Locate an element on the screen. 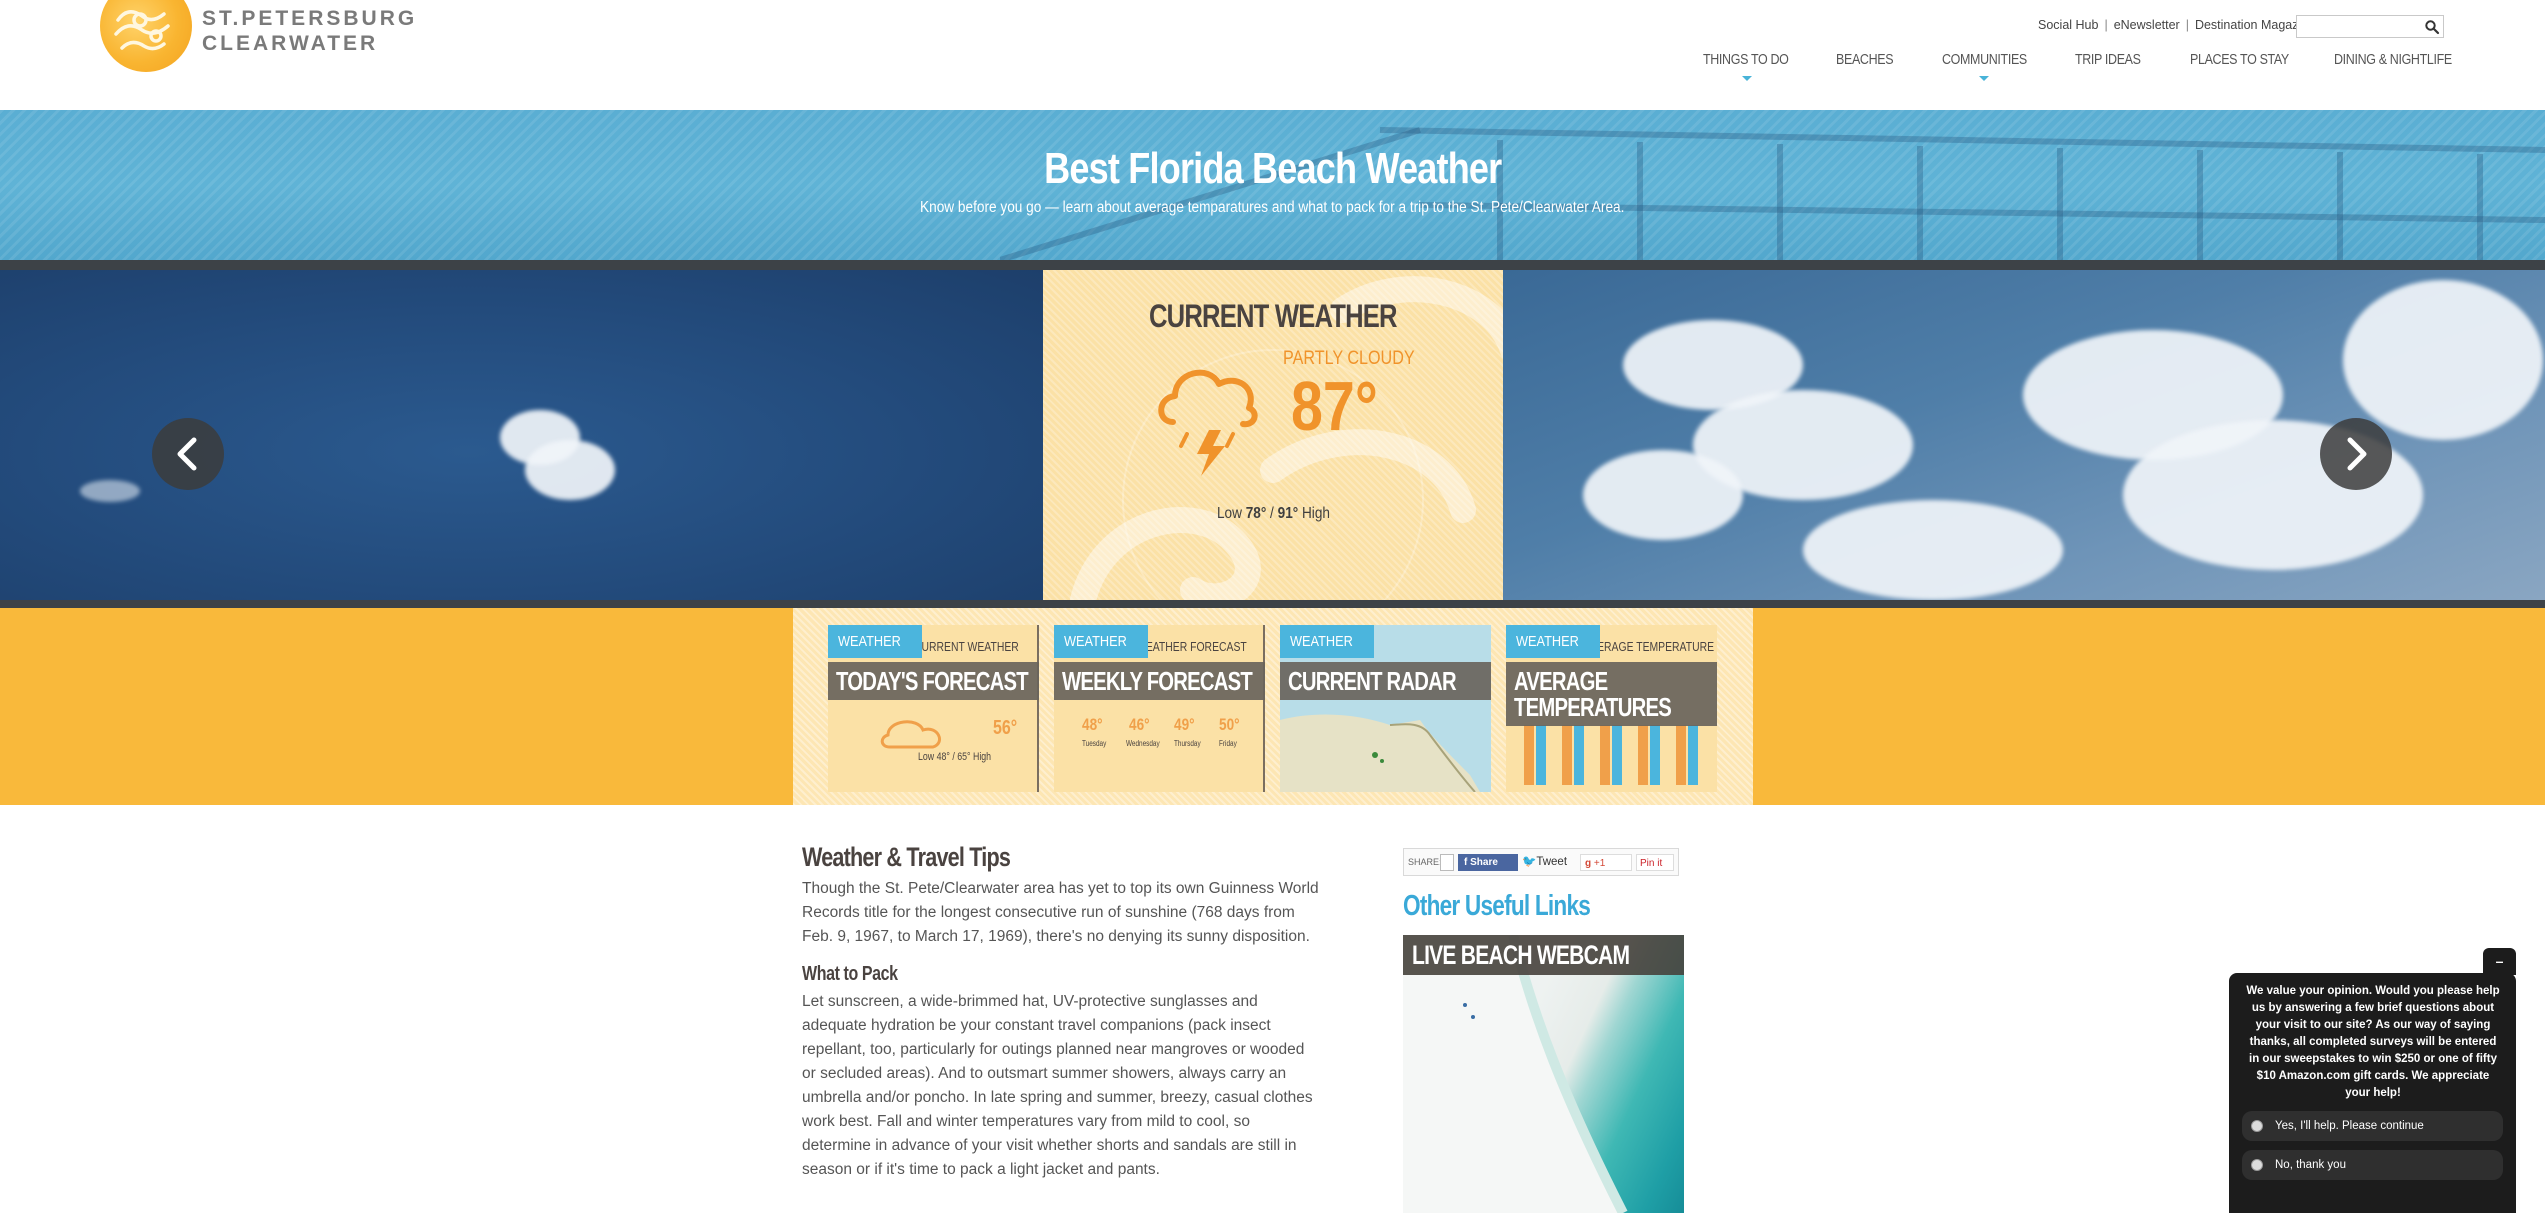  tile-title: WEEKLY FORECAST is located at coordinates (1159, 681).